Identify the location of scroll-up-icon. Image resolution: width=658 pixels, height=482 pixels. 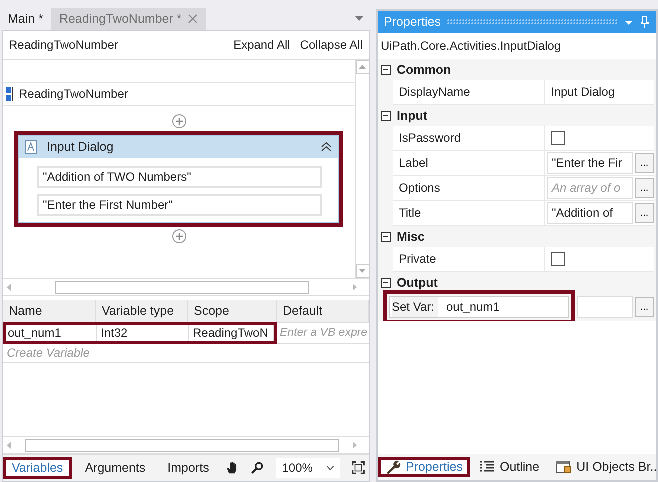
(362, 67).